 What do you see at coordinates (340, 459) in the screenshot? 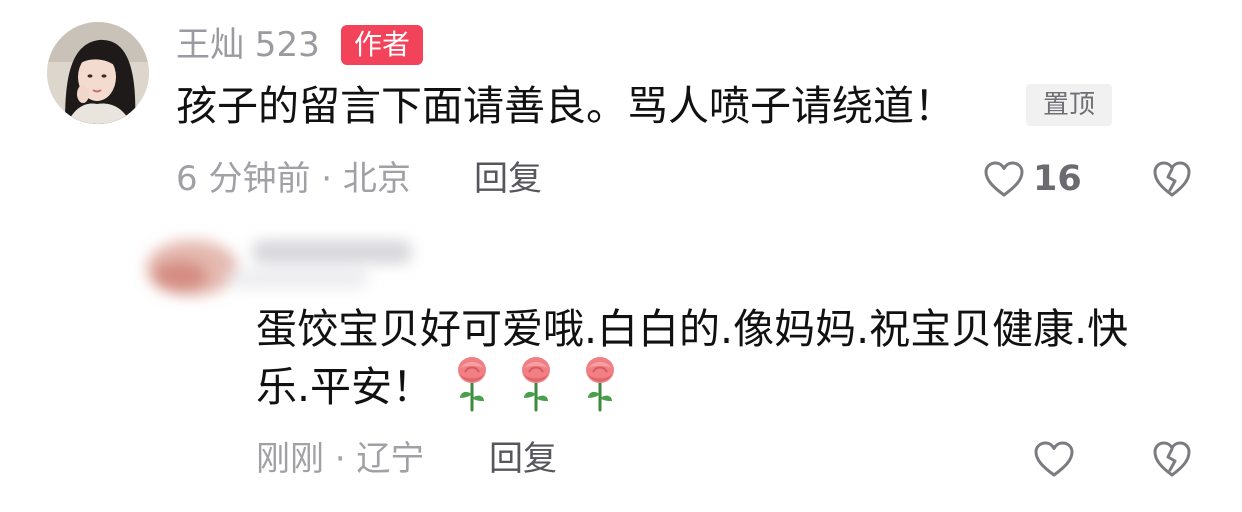
I see `comment-meta: 刚刚 · 辽宁` at bounding box center [340, 459].